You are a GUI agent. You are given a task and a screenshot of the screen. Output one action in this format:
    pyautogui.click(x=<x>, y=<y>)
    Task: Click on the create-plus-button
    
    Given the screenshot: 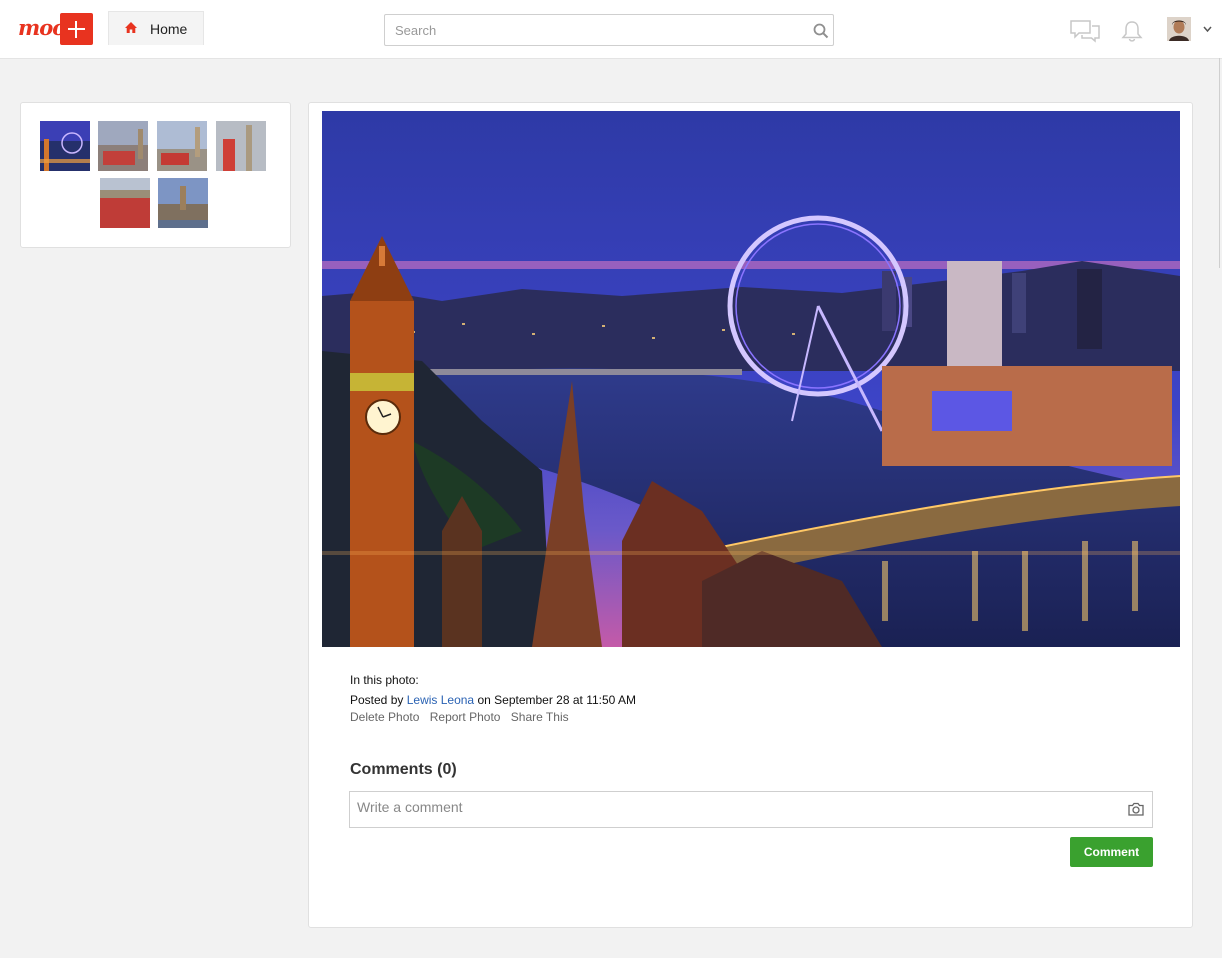 What is the action you would take?
    pyautogui.click(x=76, y=29)
    